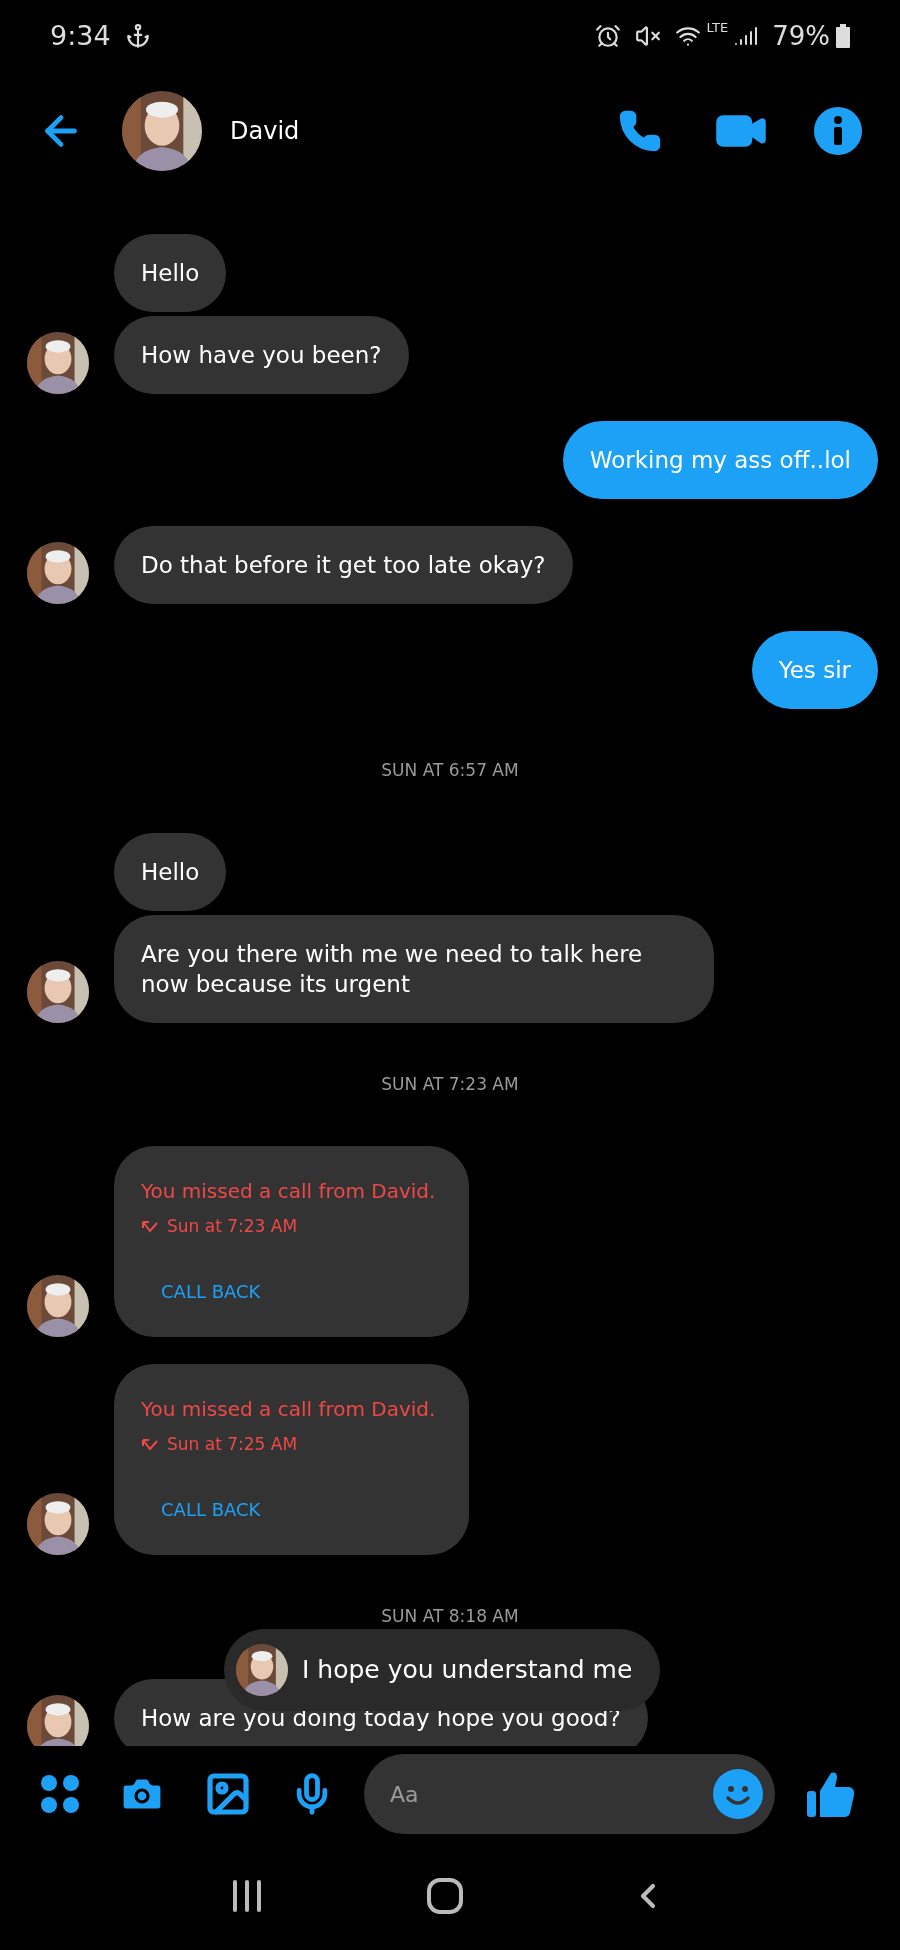  Describe the element at coordinates (450, 1084) in the screenshot. I see `timestamp: SUN AT 7:23 AM` at that location.